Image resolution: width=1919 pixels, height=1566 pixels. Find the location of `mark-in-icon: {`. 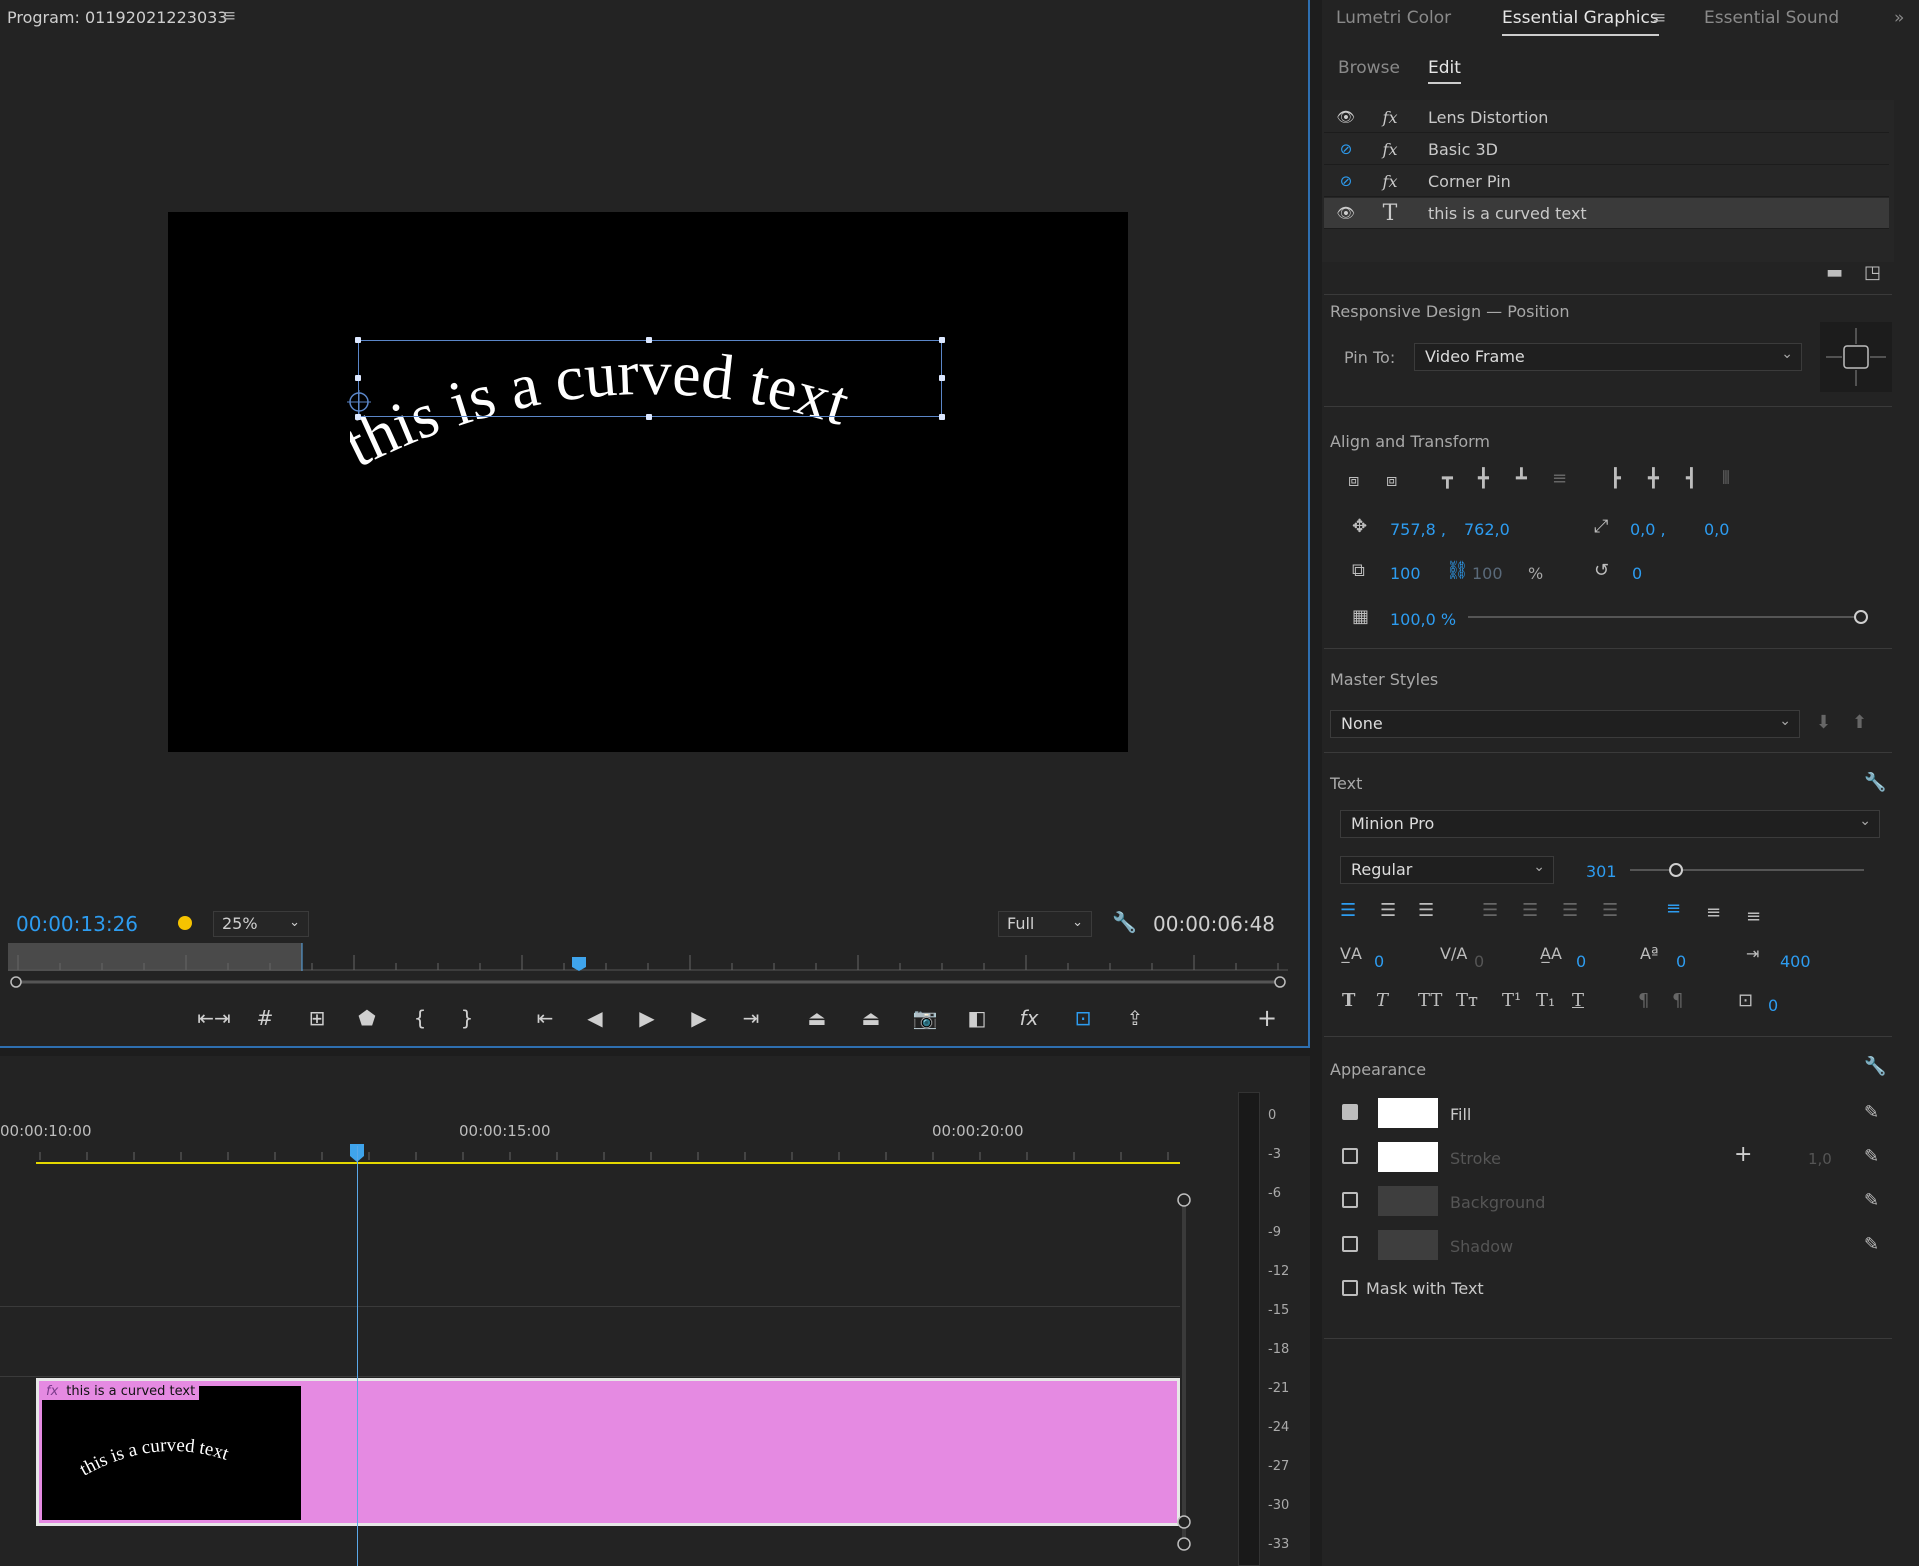

mark-in-icon: { is located at coordinates (420, 1018).